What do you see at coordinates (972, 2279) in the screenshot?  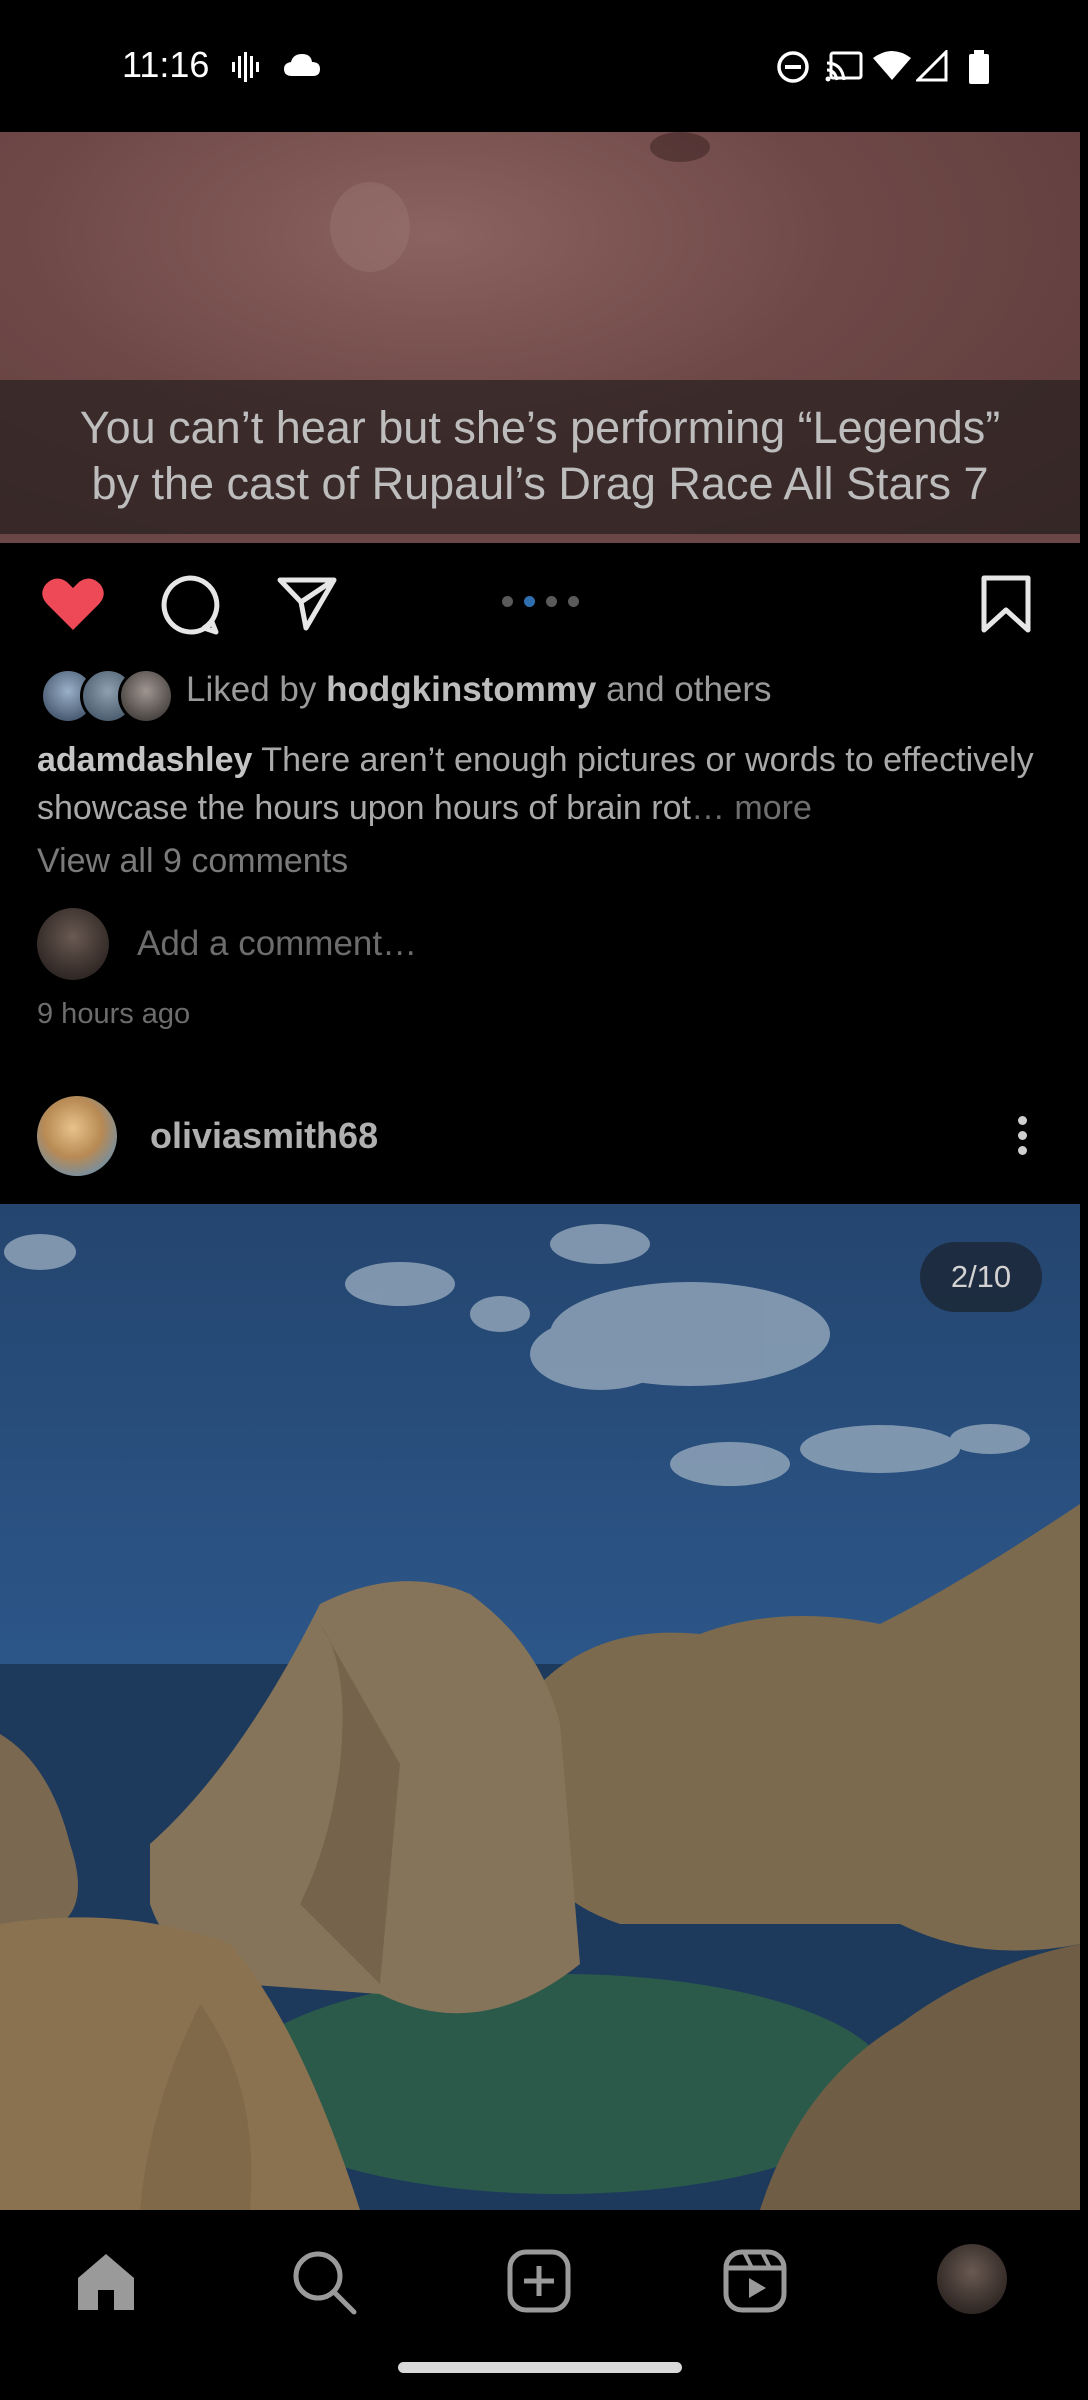 I see `profile-avatar` at bounding box center [972, 2279].